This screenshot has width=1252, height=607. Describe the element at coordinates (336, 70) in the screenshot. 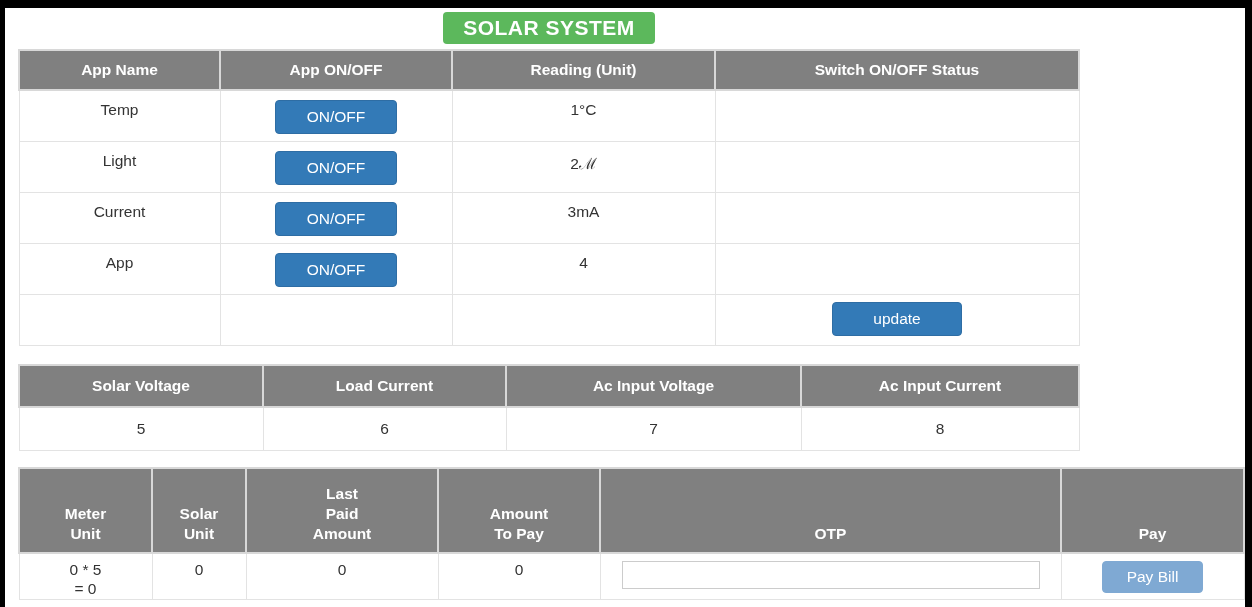

I see `column-header: App ON/OFF` at that location.